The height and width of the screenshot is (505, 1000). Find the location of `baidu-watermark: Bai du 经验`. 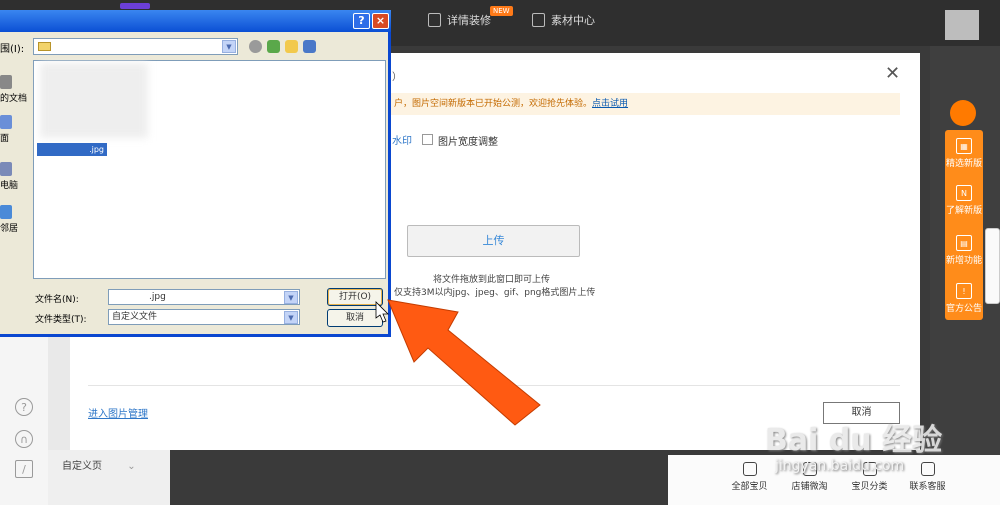

baidu-watermark: Bai du 经验 is located at coordinates (854, 440).